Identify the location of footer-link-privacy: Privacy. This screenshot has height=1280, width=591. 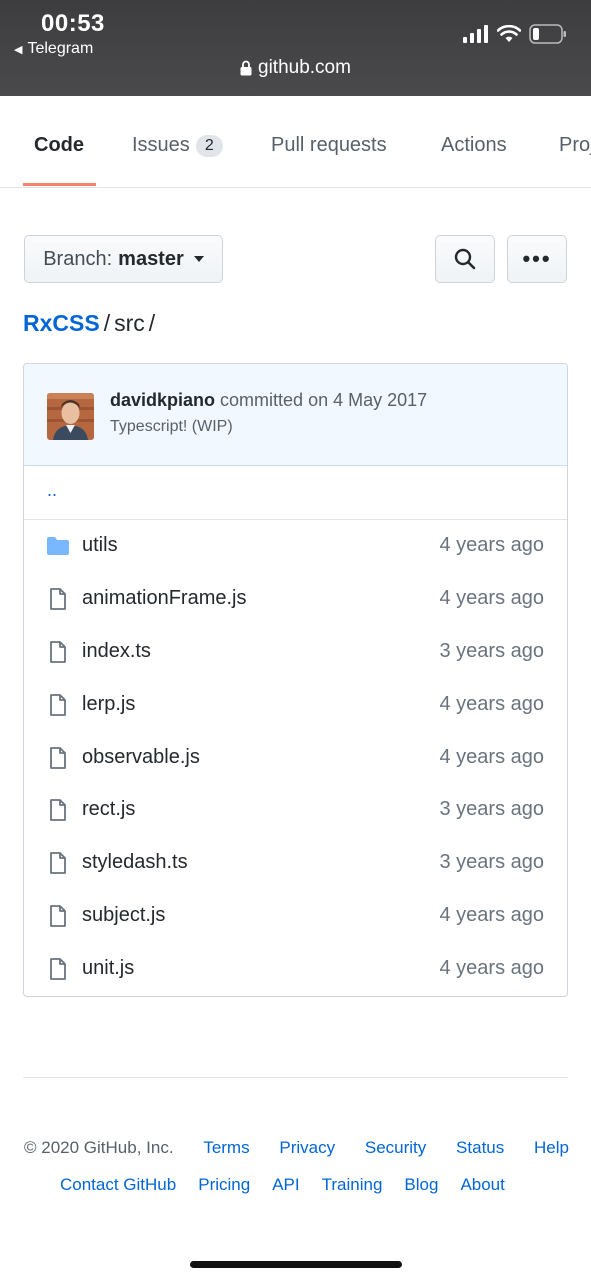
(307, 1148).